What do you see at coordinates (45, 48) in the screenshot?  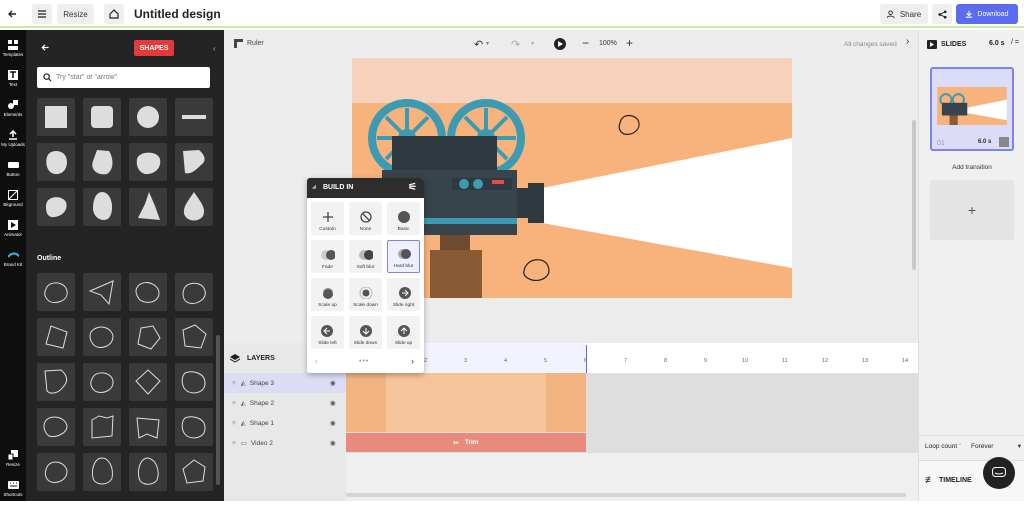 I see `back-arrow-icon` at bounding box center [45, 48].